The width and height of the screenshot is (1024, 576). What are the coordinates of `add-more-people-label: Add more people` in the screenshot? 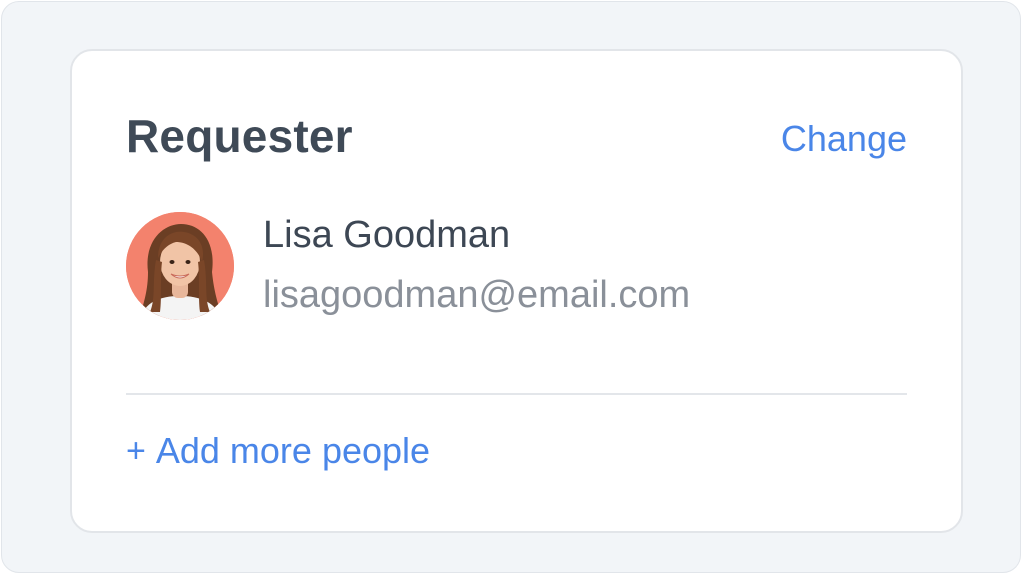 It's located at (293, 450).